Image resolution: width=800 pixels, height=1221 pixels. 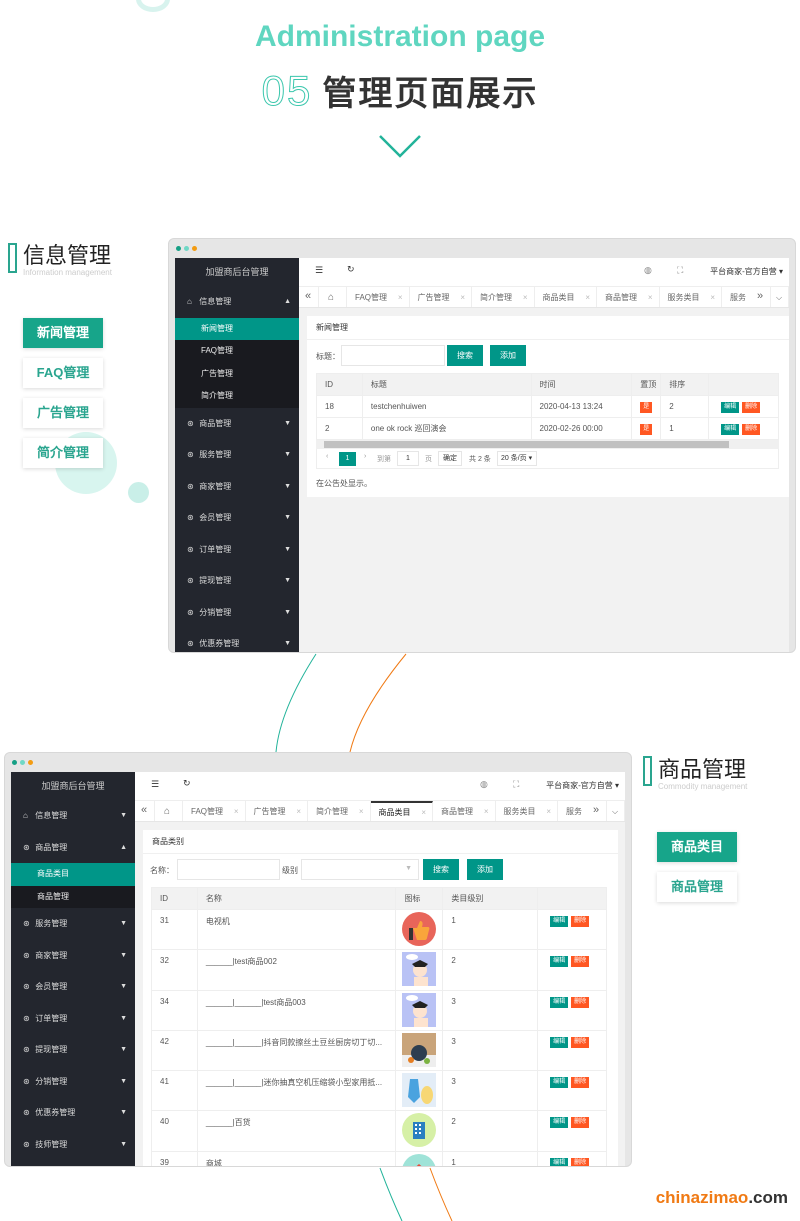 I want to click on section-button: 简介管理, so click(x=63, y=453).